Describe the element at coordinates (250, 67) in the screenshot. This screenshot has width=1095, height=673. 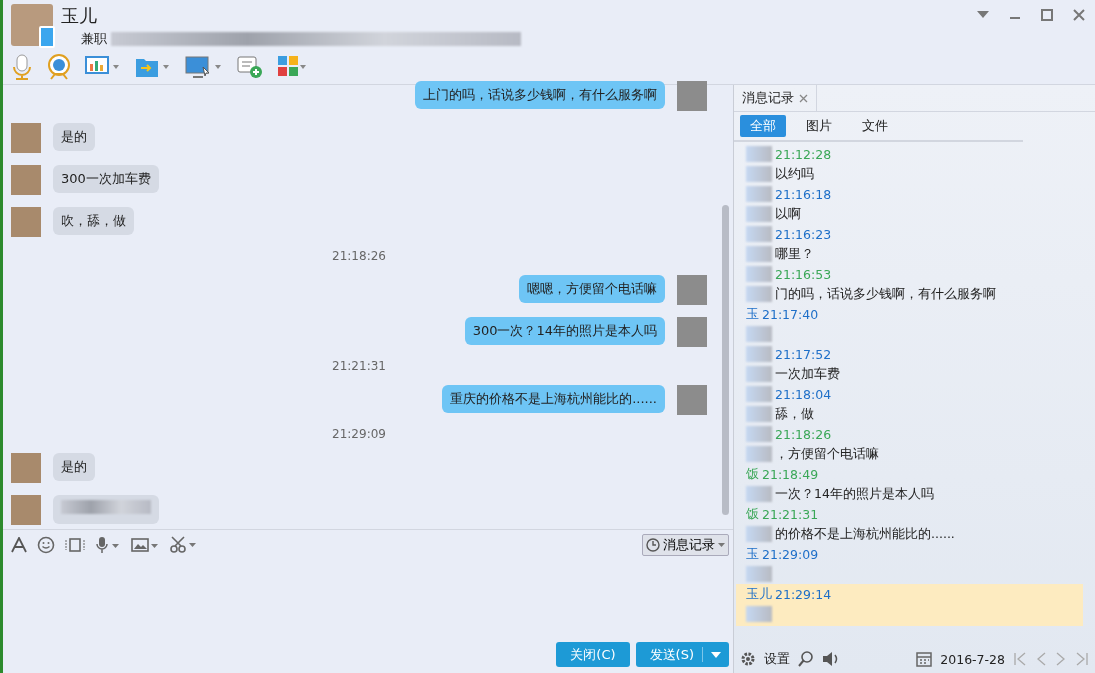
I see `add-message-icon` at that location.